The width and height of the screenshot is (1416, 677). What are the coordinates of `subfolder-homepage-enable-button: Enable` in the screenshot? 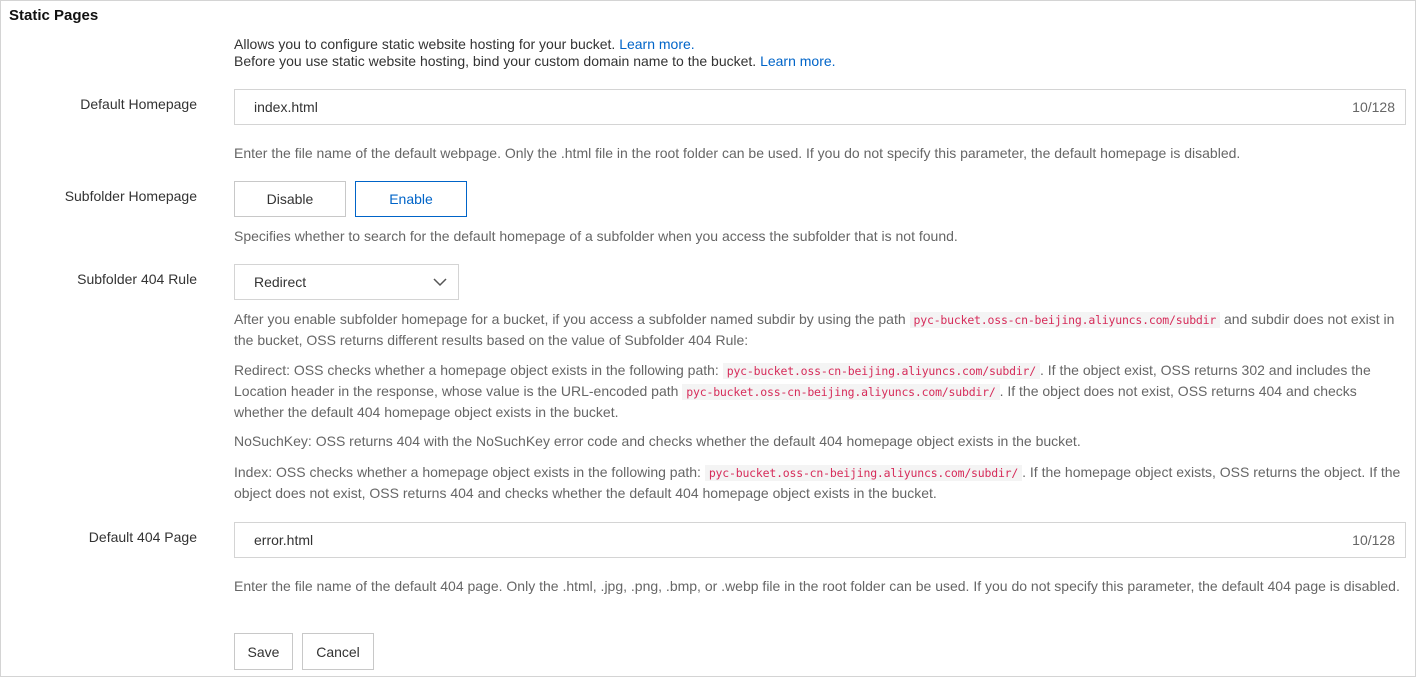 It's located at (411, 199).